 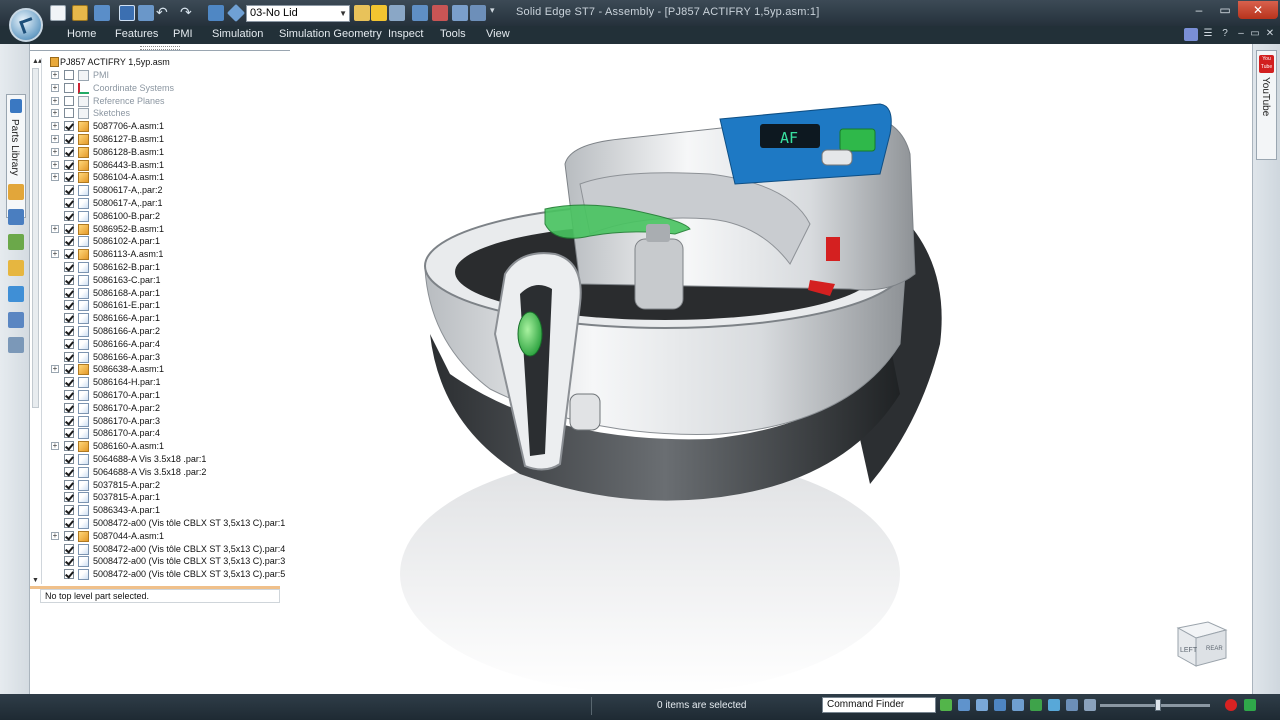 I want to click on zoom-slider-thumb, so click(x=1158, y=705).